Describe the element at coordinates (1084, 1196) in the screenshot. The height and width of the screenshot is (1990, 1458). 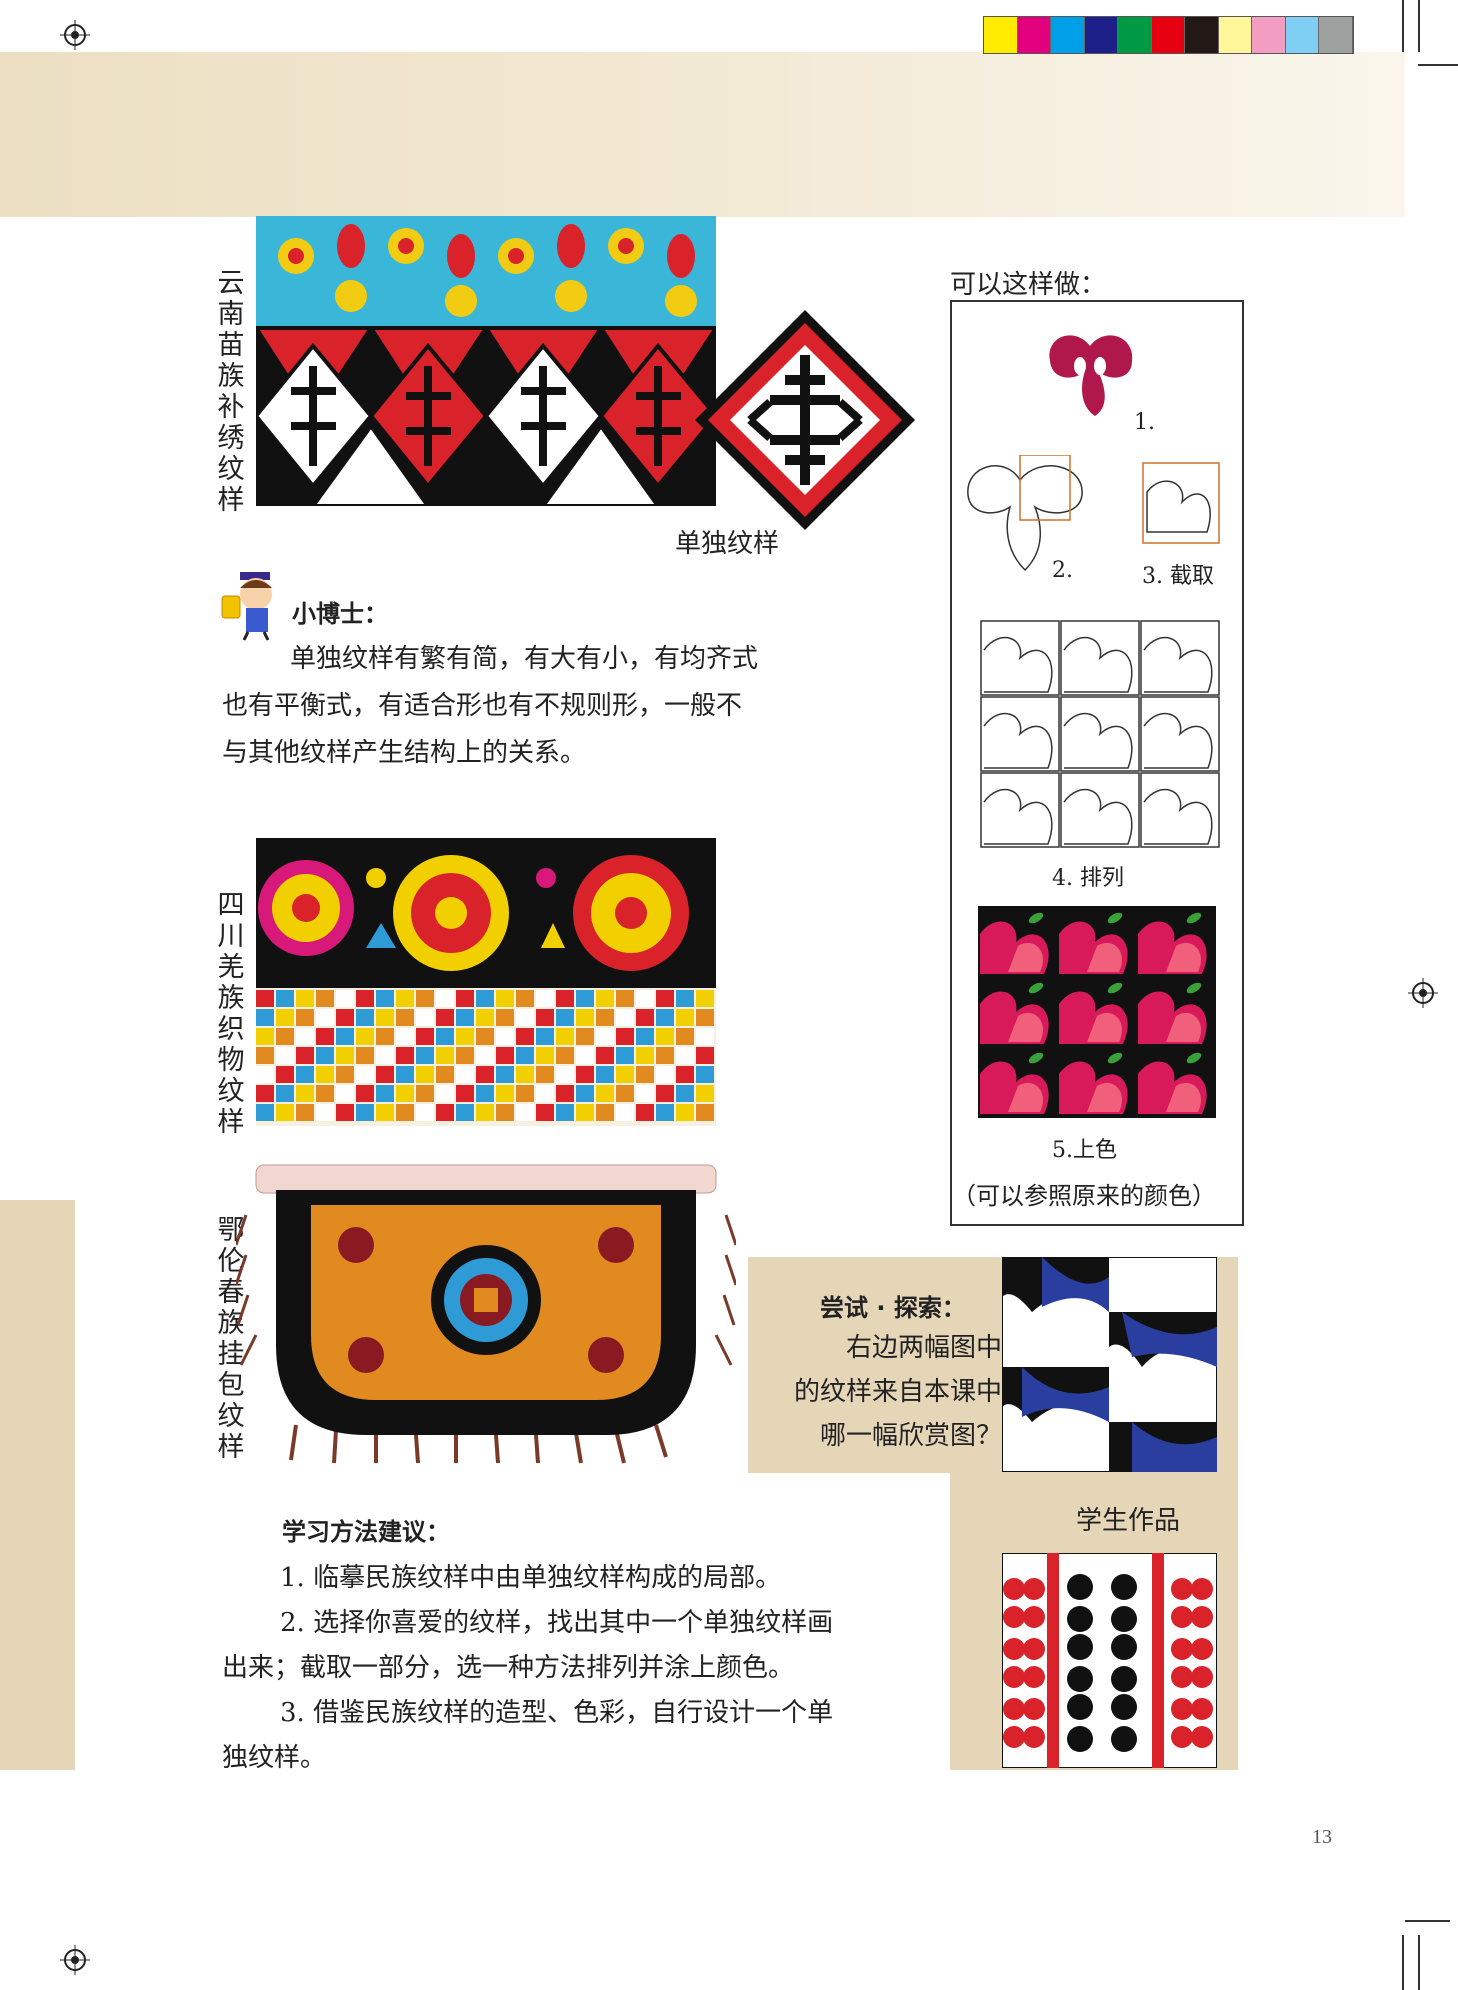
I see `step-5-note: （可以参照原来的颜色）` at that location.